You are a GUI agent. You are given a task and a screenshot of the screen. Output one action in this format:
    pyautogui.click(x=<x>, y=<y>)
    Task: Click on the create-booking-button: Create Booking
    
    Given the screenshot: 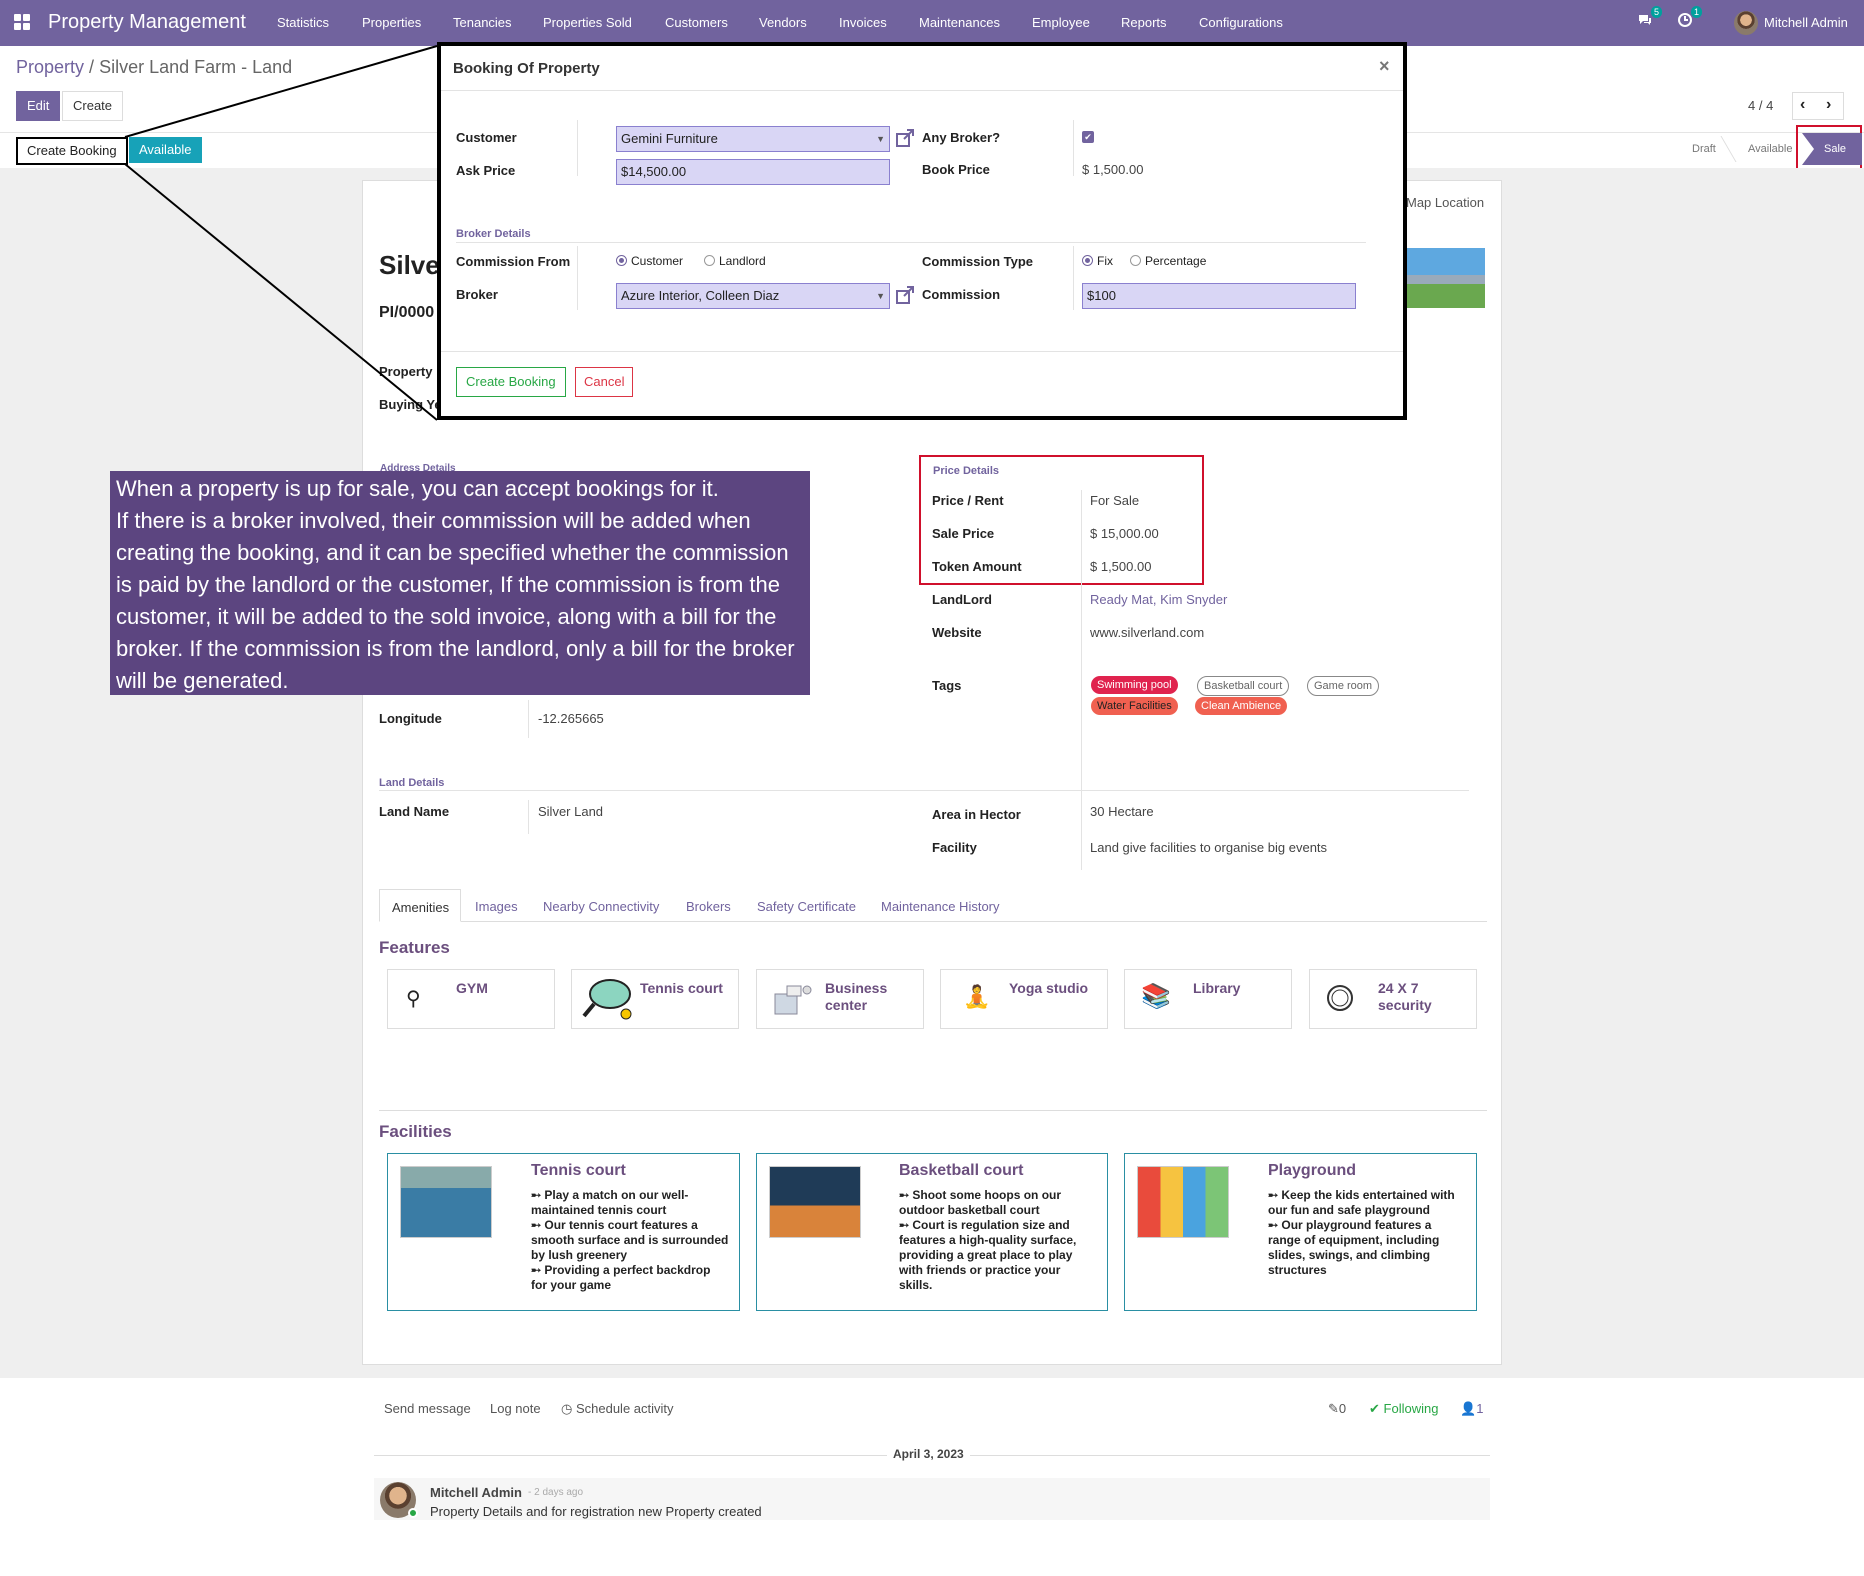 What is the action you would take?
    pyautogui.click(x=511, y=382)
    